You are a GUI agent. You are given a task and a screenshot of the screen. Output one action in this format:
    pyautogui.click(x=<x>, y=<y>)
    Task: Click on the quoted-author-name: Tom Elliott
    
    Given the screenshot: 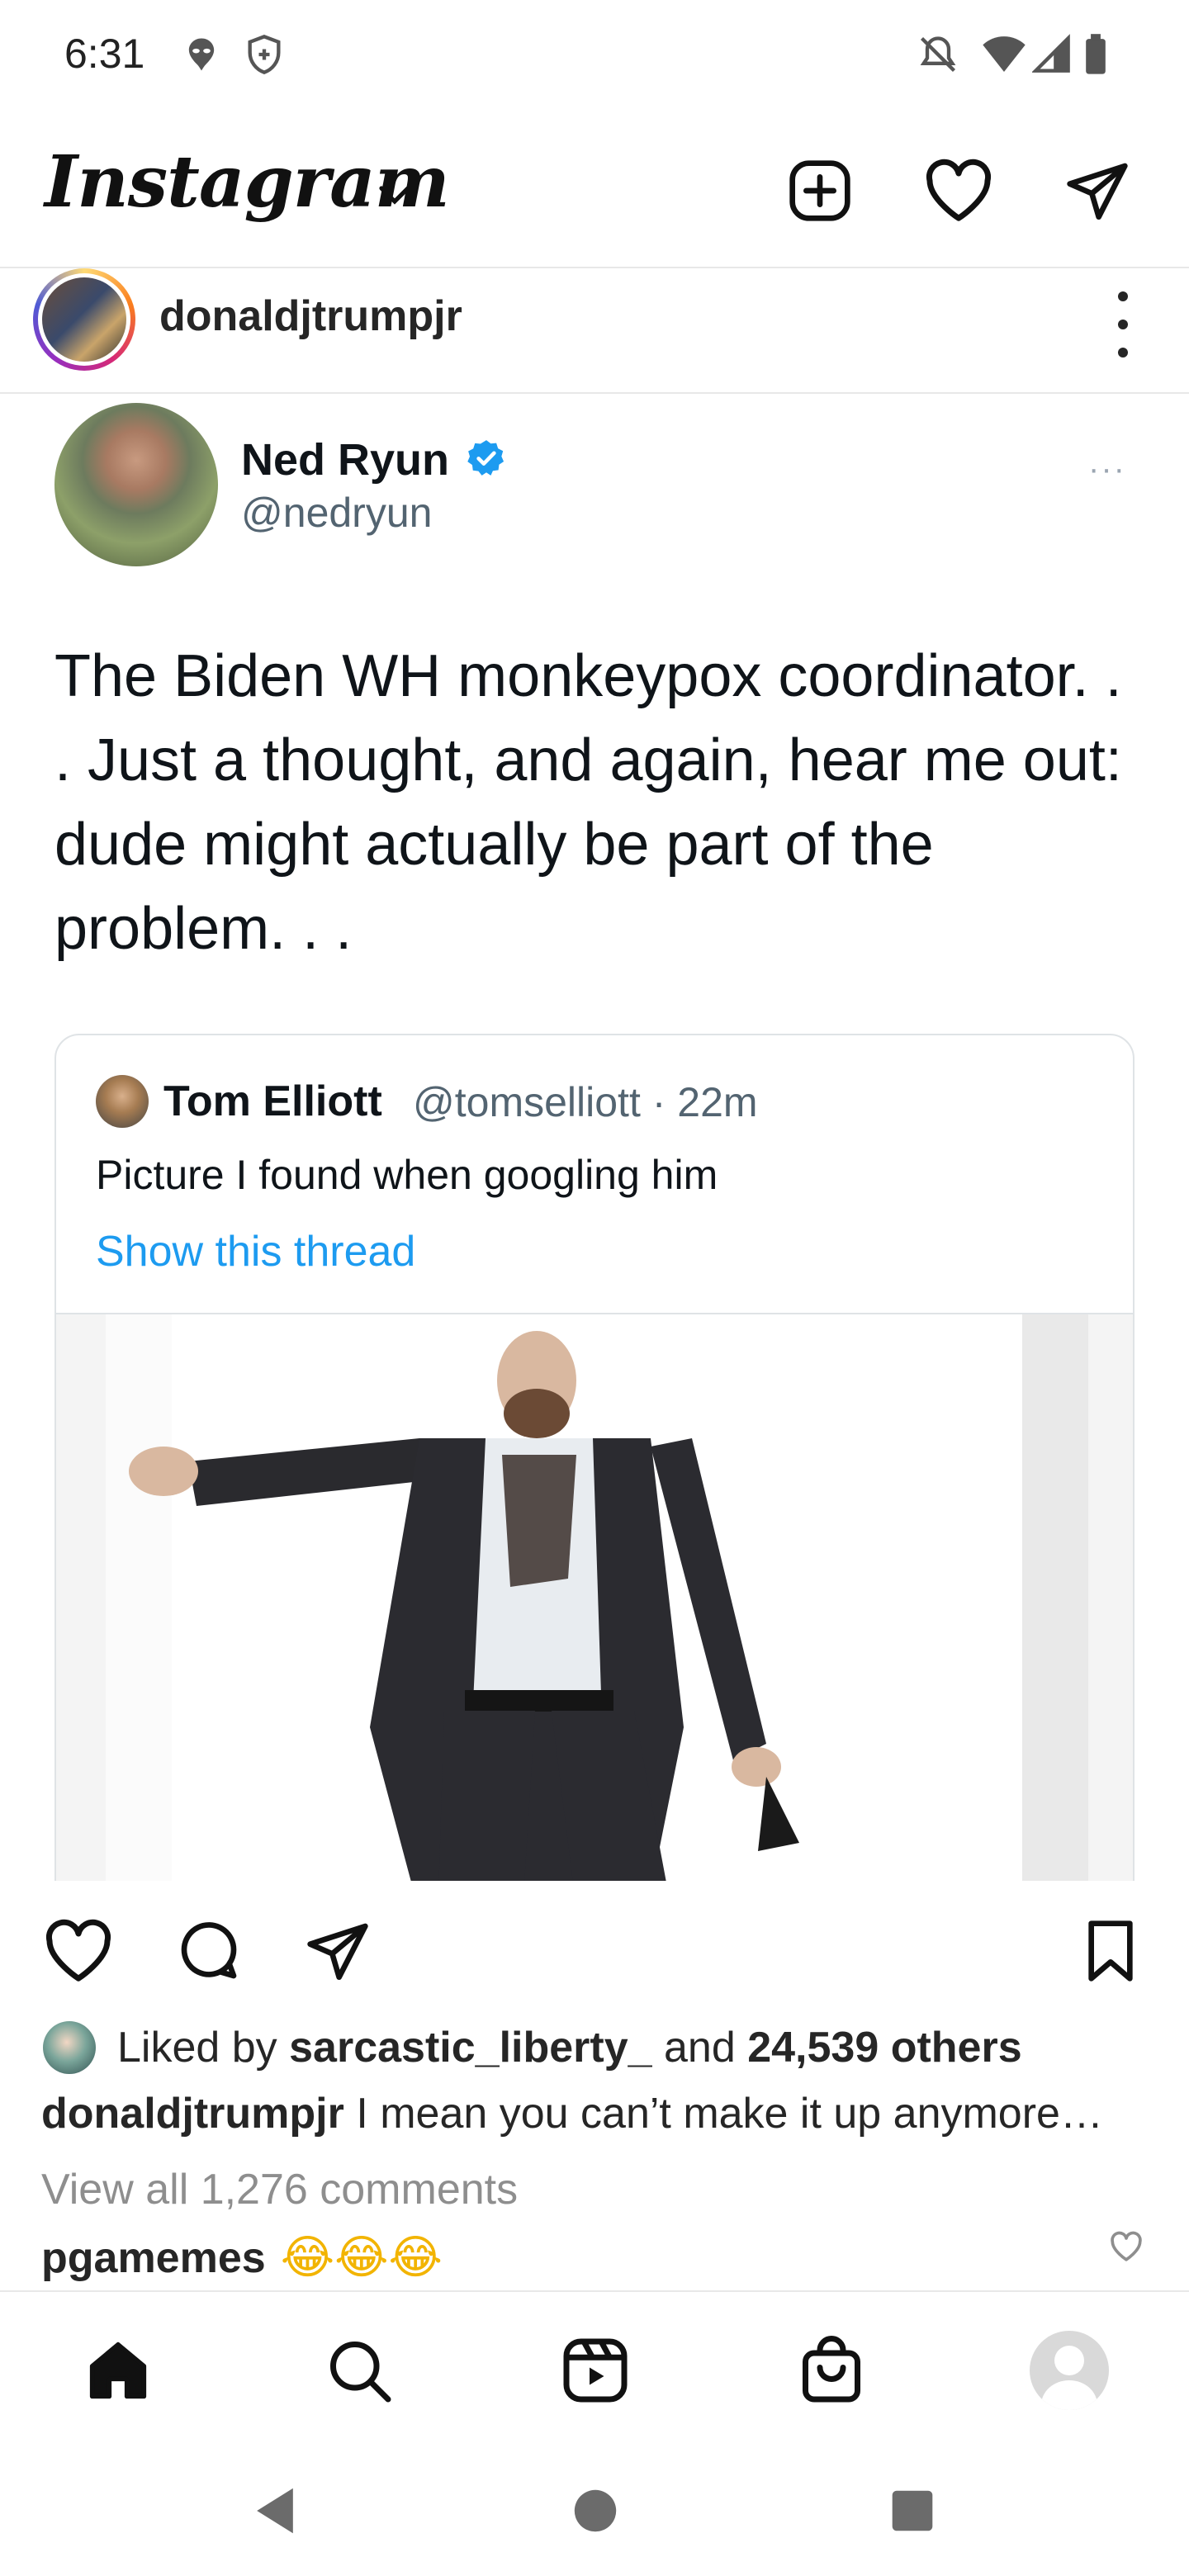 What is the action you would take?
    pyautogui.click(x=272, y=1101)
    